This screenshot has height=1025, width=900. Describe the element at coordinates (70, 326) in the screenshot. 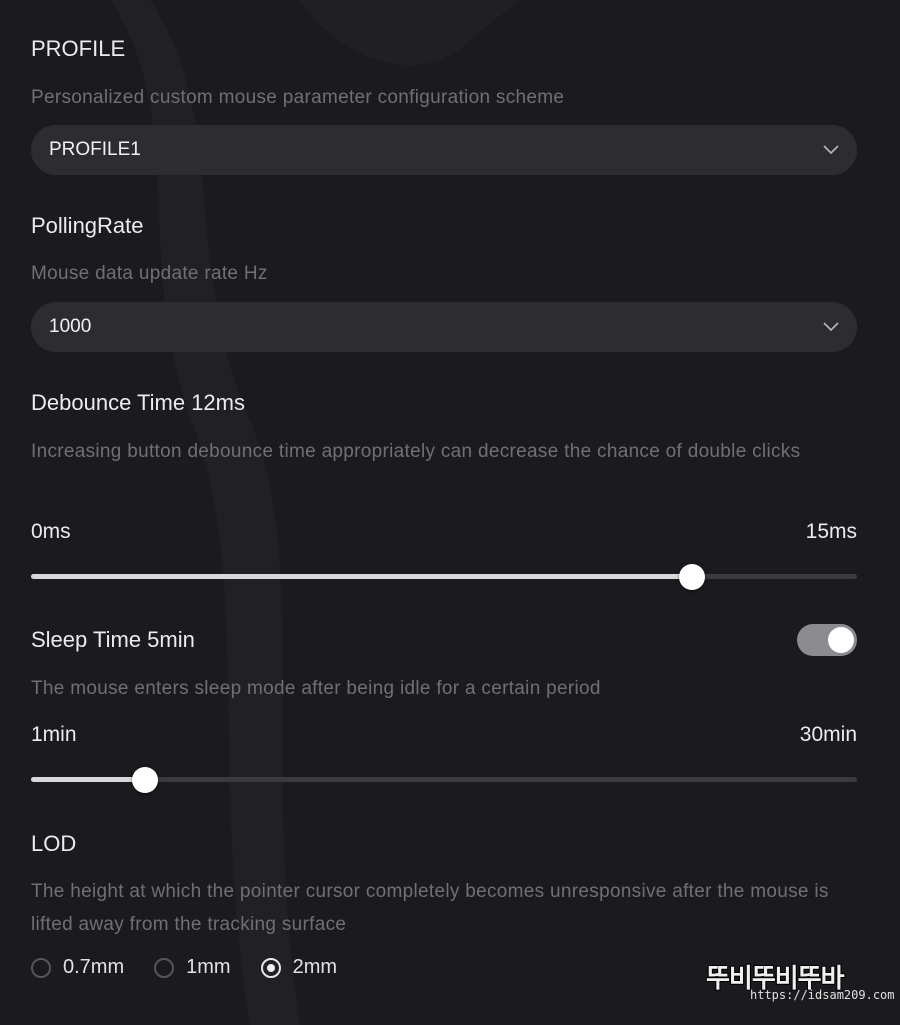

I see `polling-rate-select-value: 1000` at that location.